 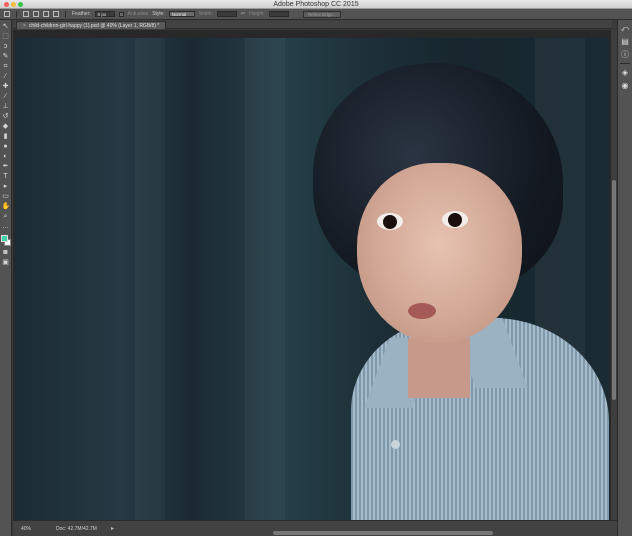 I want to click on info-panel-icon: ⓘ, so click(x=625, y=54).